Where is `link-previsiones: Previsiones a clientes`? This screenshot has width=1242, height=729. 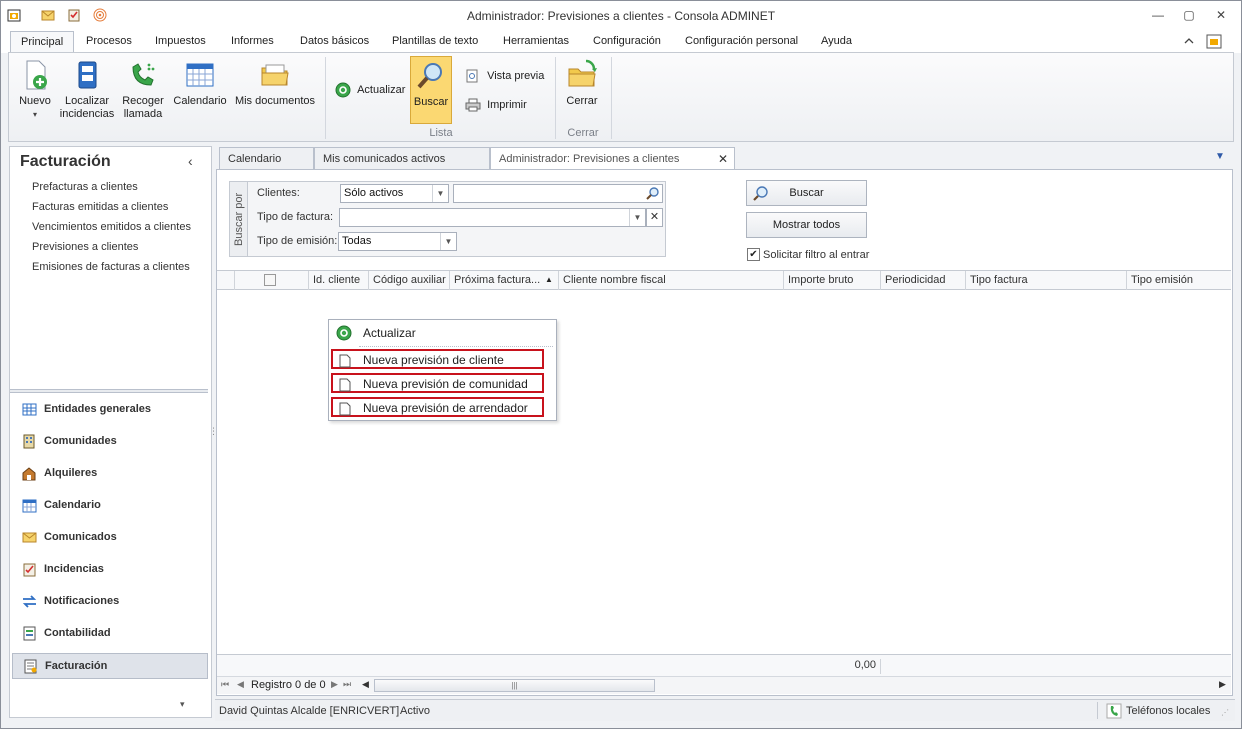 link-previsiones: Previsiones a clientes is located at coordinates (85, 247).